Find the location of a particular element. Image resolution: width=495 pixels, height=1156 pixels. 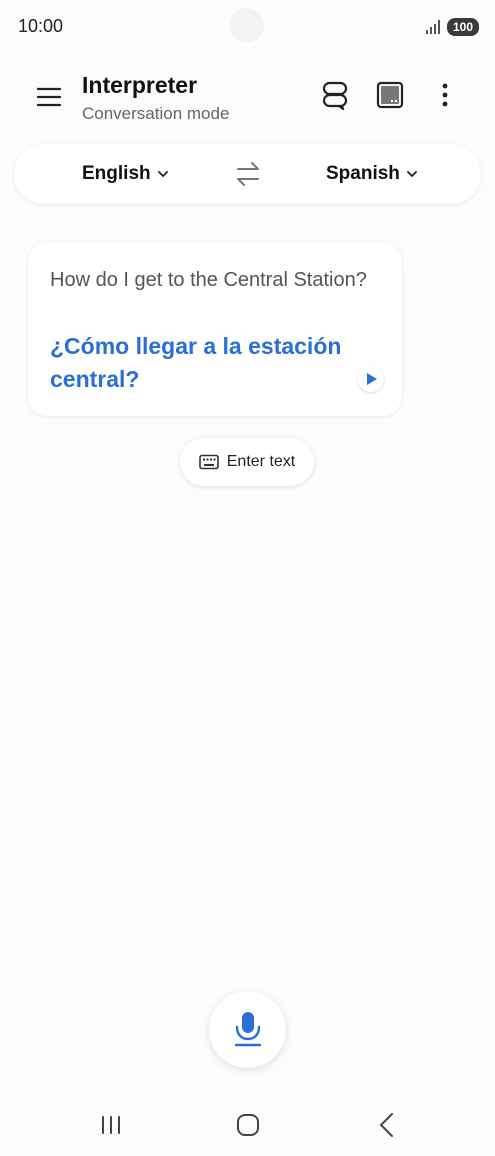

system-navigation-bar is located at coordinates (247, 1126).